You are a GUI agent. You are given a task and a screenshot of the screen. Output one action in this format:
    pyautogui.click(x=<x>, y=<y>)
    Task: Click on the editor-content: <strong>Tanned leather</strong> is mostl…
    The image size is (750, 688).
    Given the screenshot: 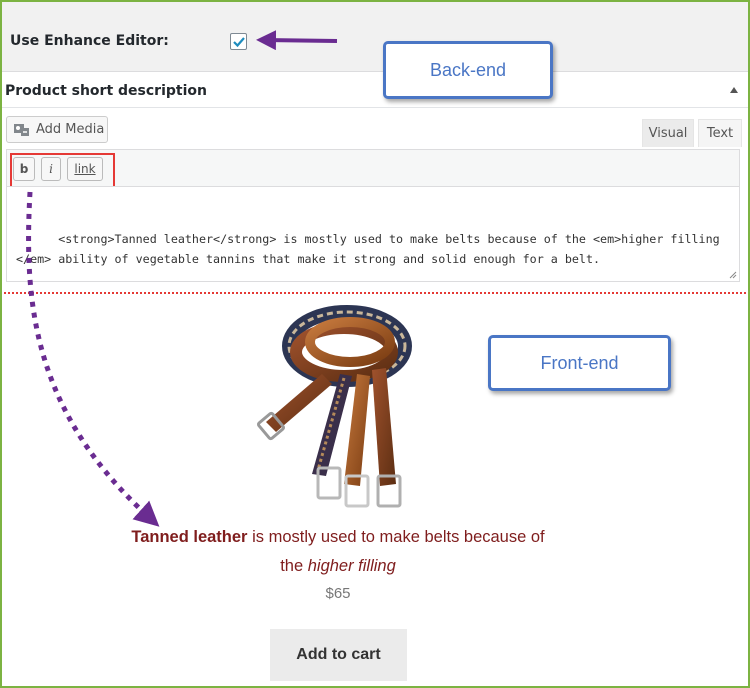 What is the action you would take?
    pyautogui.click(x=368, y=249)
    